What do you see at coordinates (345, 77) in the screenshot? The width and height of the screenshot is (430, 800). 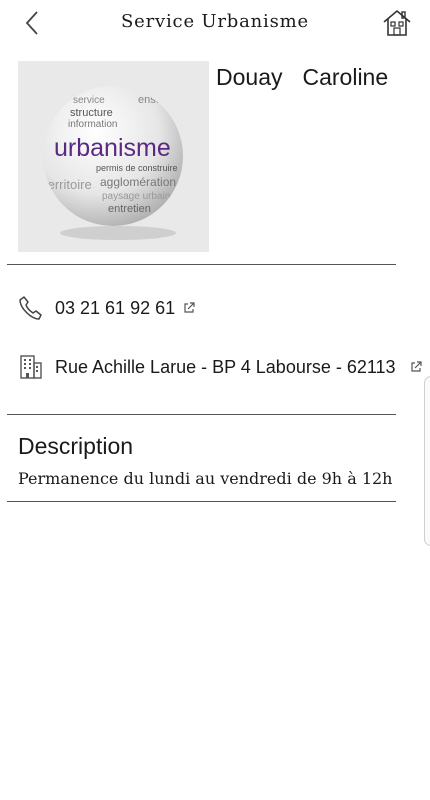 I see `contact-first-name: Caroline` at bounding box center [345, 77].